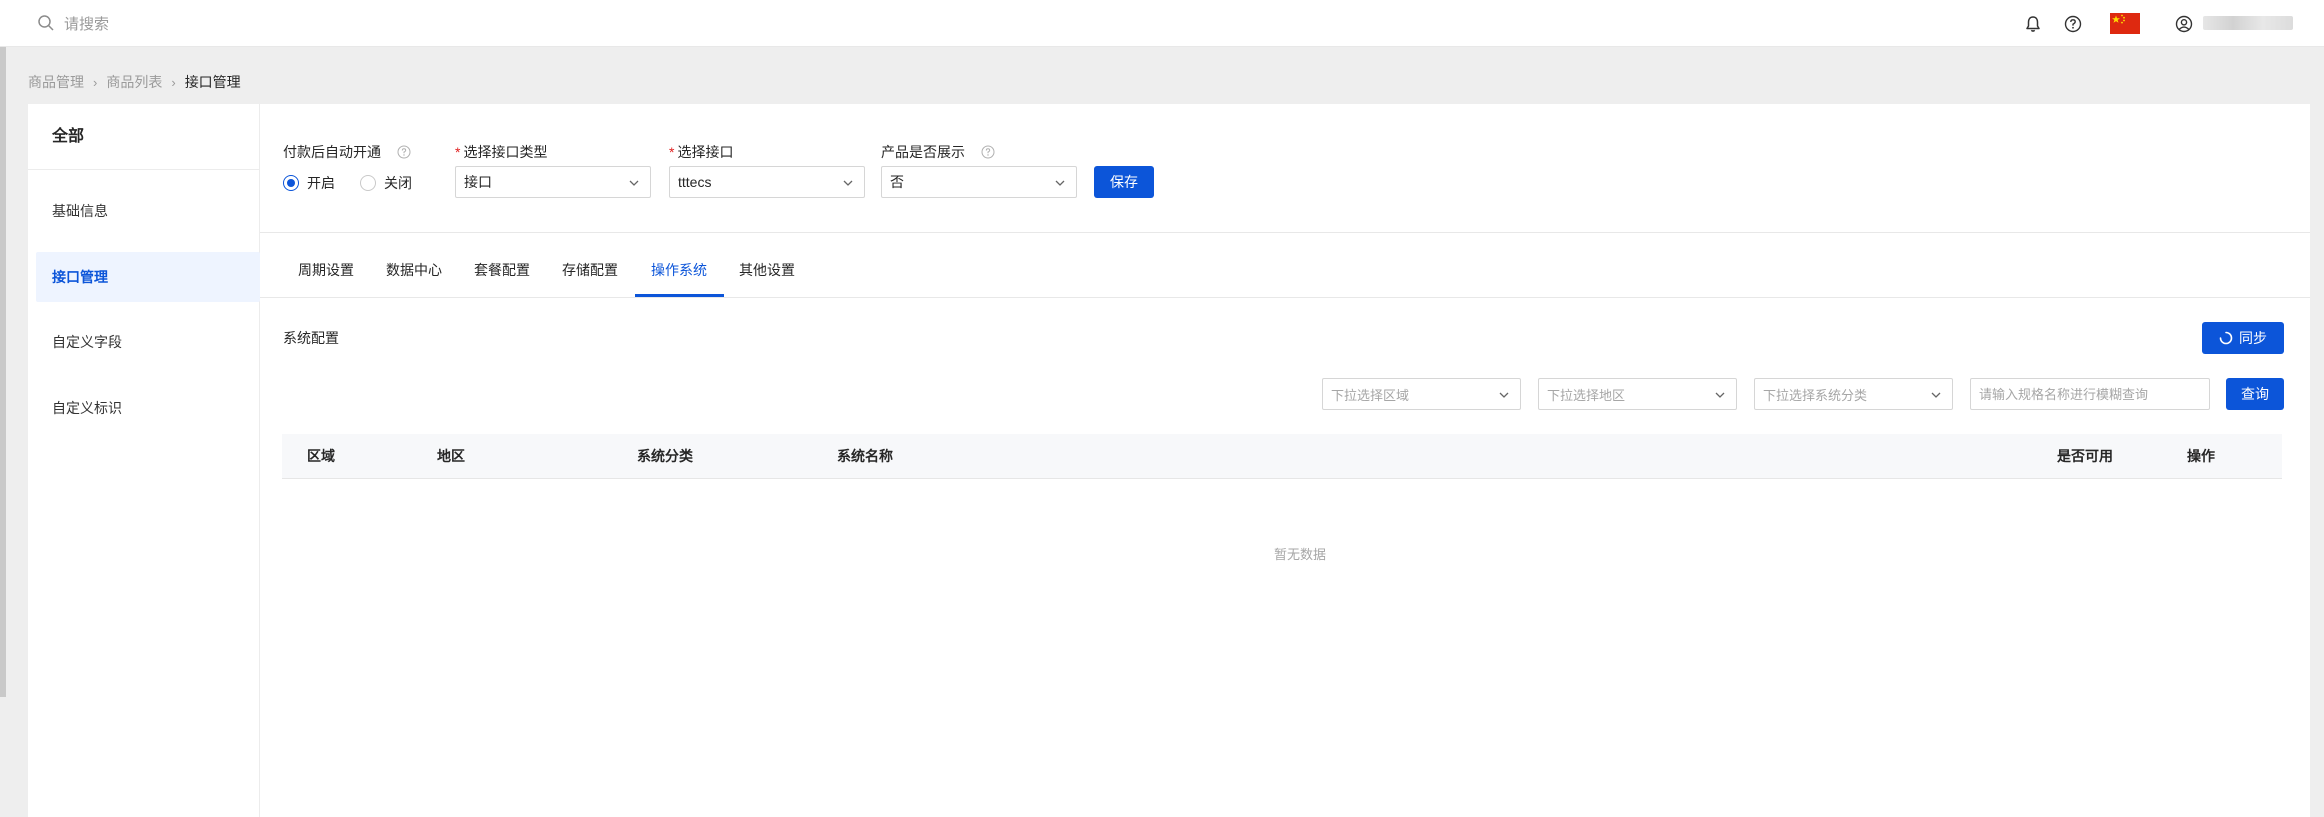 The image size is (2324, 817). Describe the element at coordinates (414, 277) in the screenshot. I see `tab-data-center: 数据中心` at that location.